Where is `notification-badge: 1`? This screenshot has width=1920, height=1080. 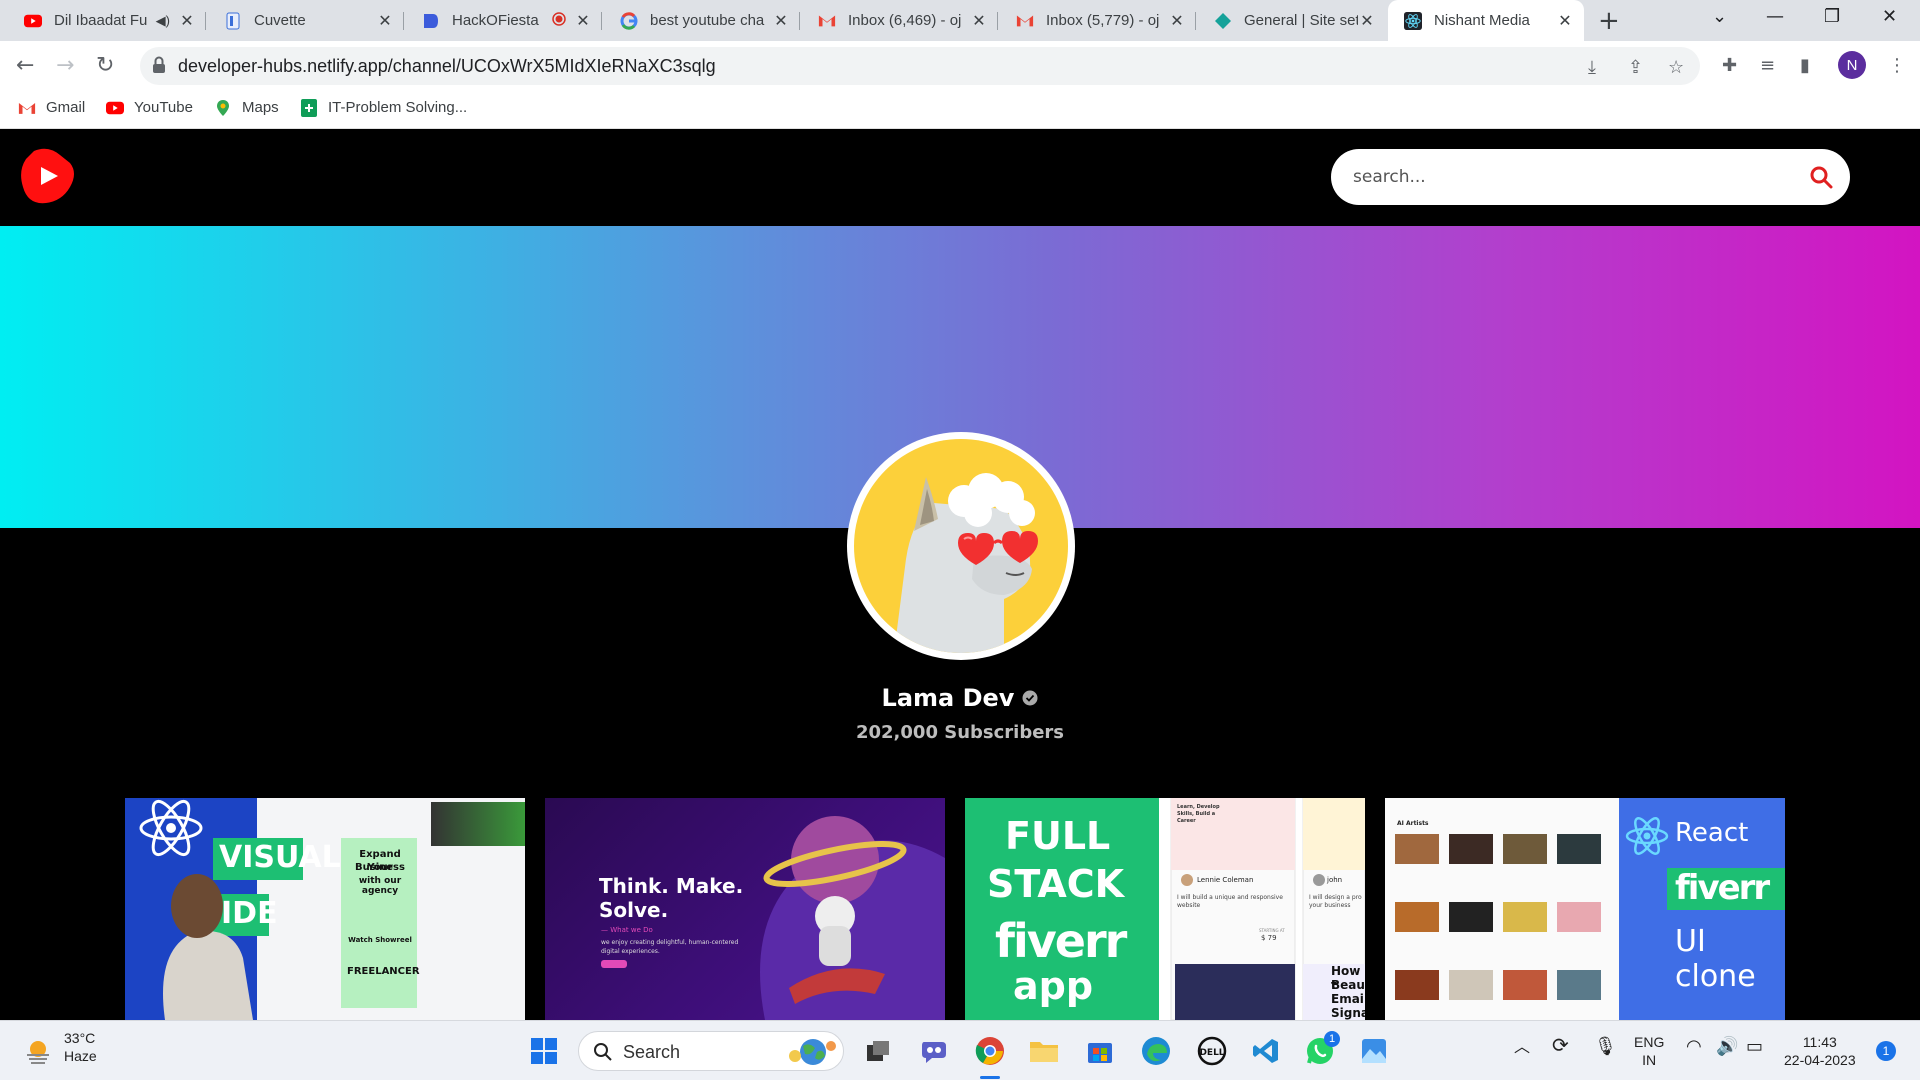
notification-badge: 1 is located at coordinates (1886, 1051).